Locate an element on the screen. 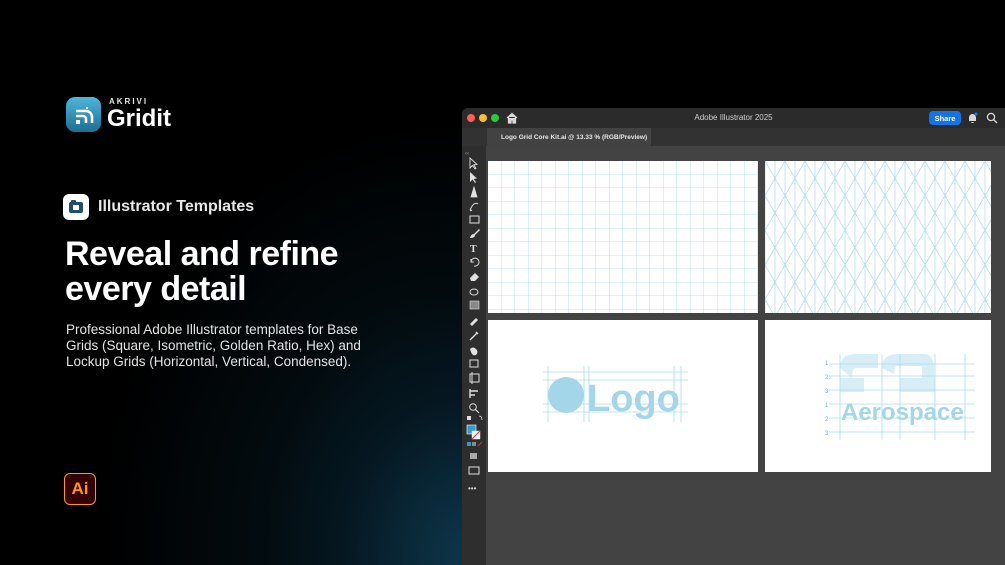 The width and height of the screenshot is (1005, 565). align-tool-icon is located at coordinates (473, 393).